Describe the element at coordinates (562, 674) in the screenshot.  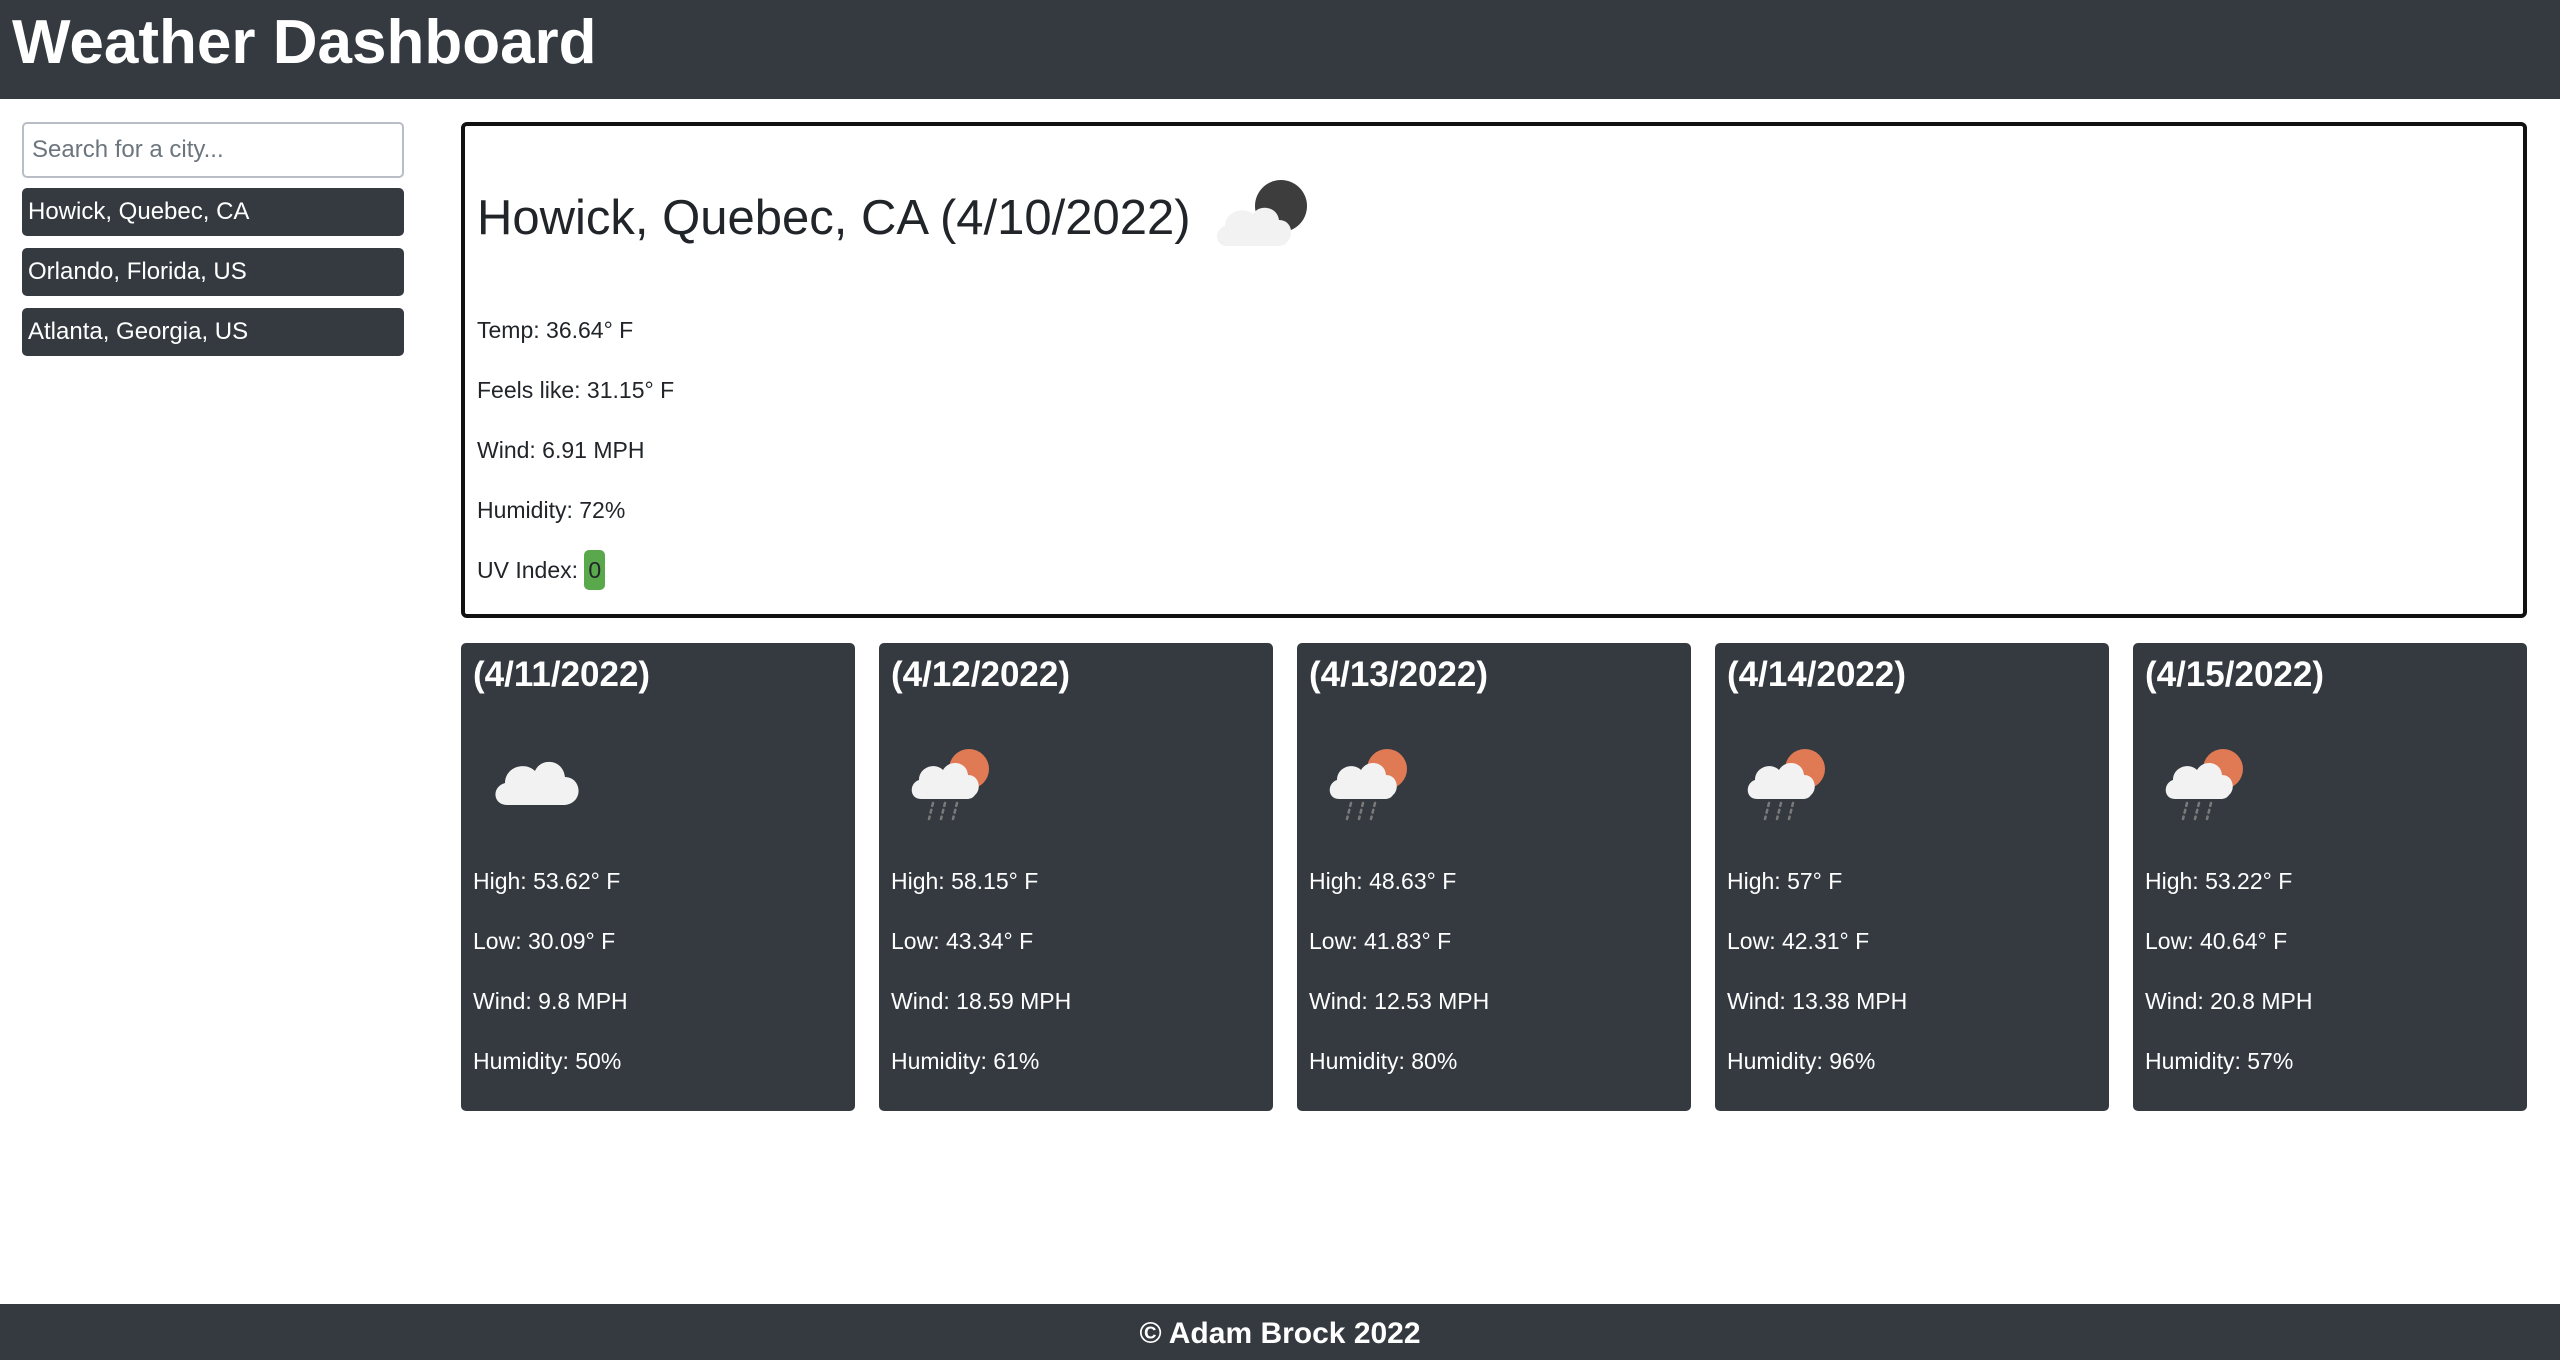
I see `forecast-date: (4/11/2022)` at that location.